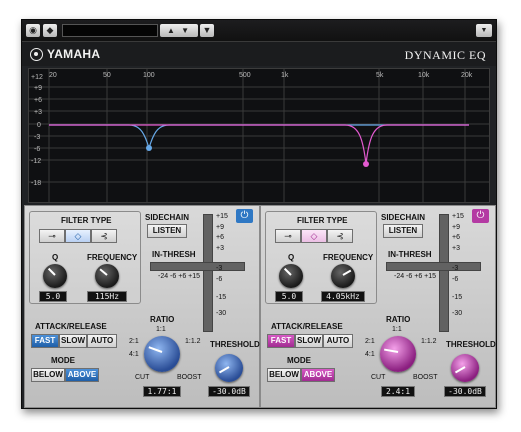 The width and height of the screenshot is (521, 432). What do you see at coordinates (281, 341) in the screenshot?
I see `band2-fast-button: FAST` at bounding box center [281, 341].